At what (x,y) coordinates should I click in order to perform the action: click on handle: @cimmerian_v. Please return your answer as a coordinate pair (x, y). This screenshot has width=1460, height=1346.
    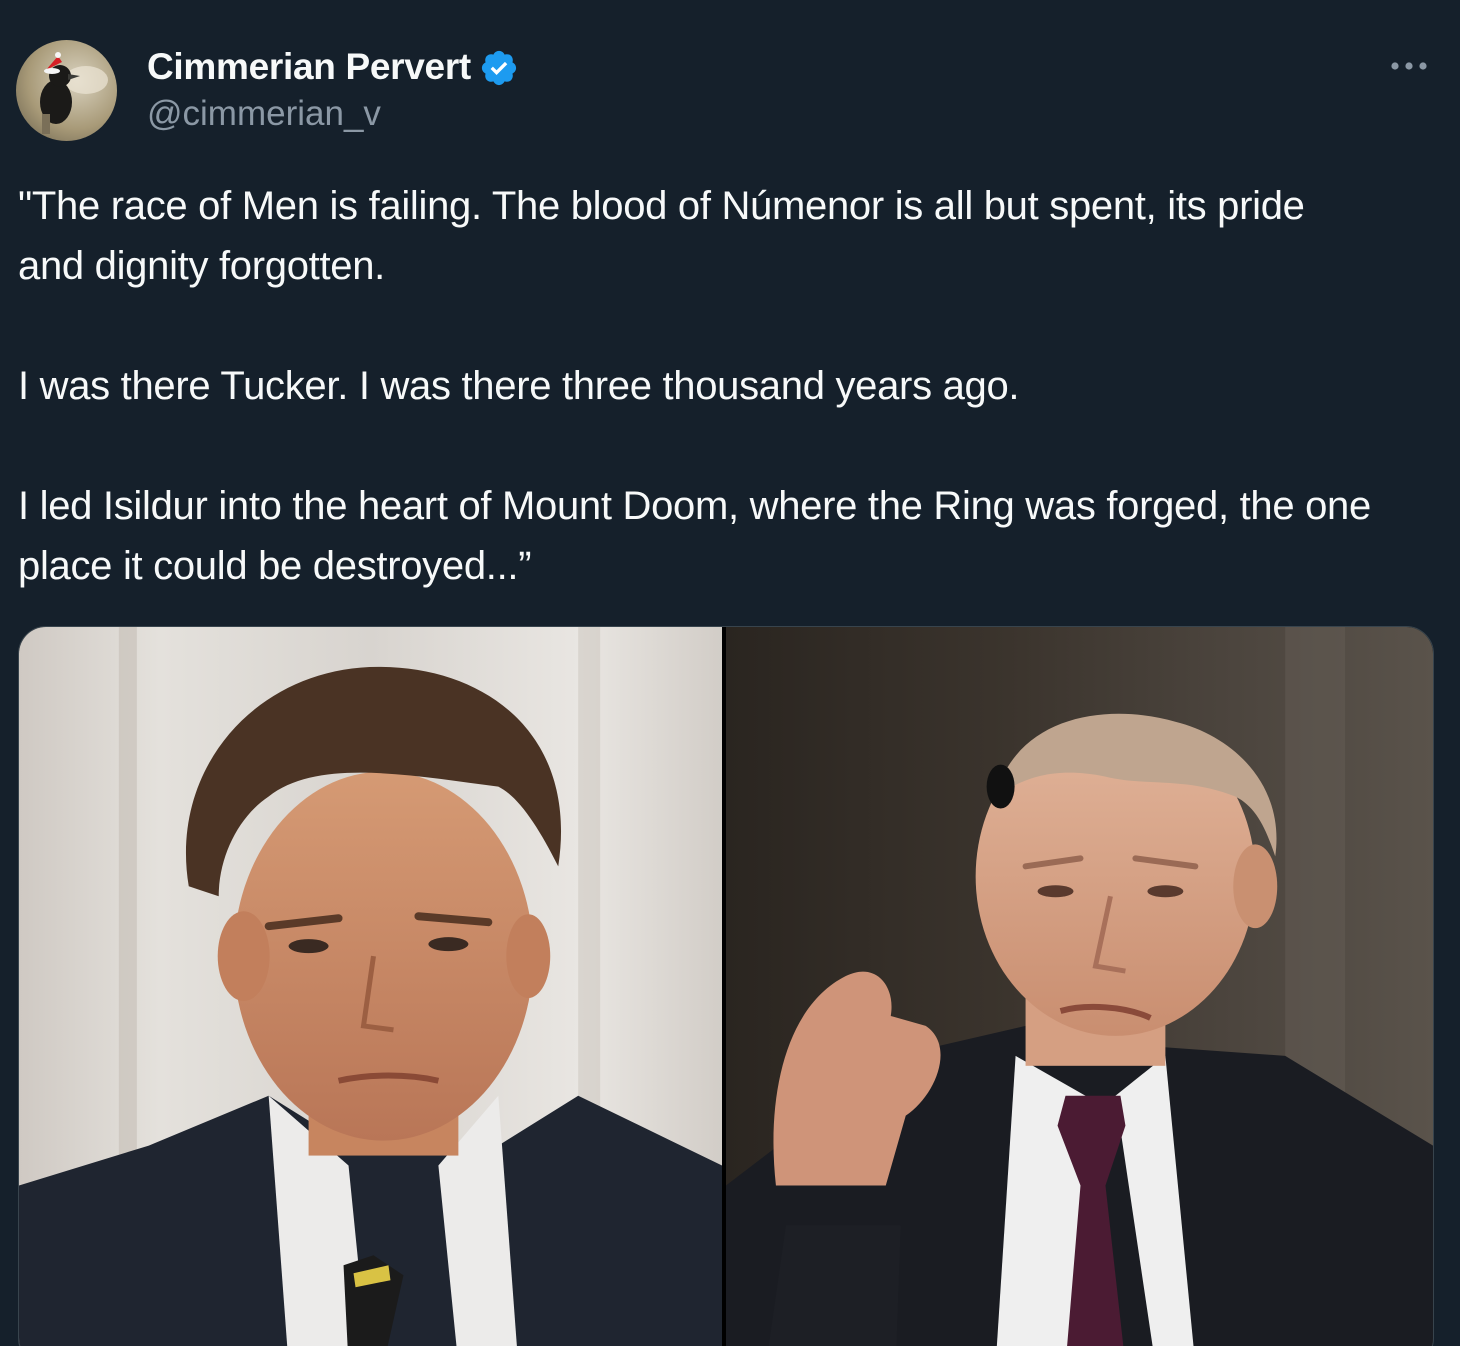
    Looking at the image, I should click on (333, 114).